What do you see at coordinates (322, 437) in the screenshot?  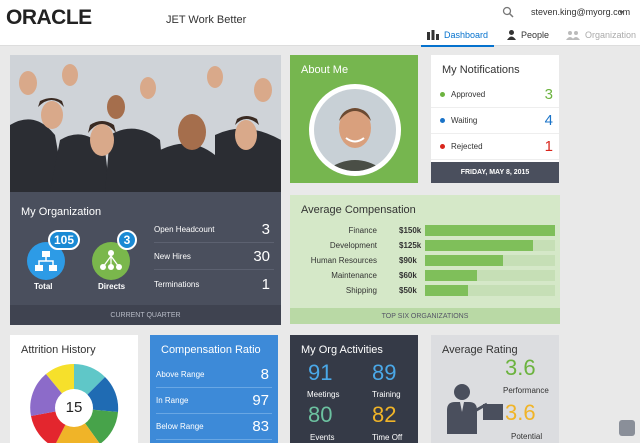 I see `events-label: Events` at bounding box center [322, 437].